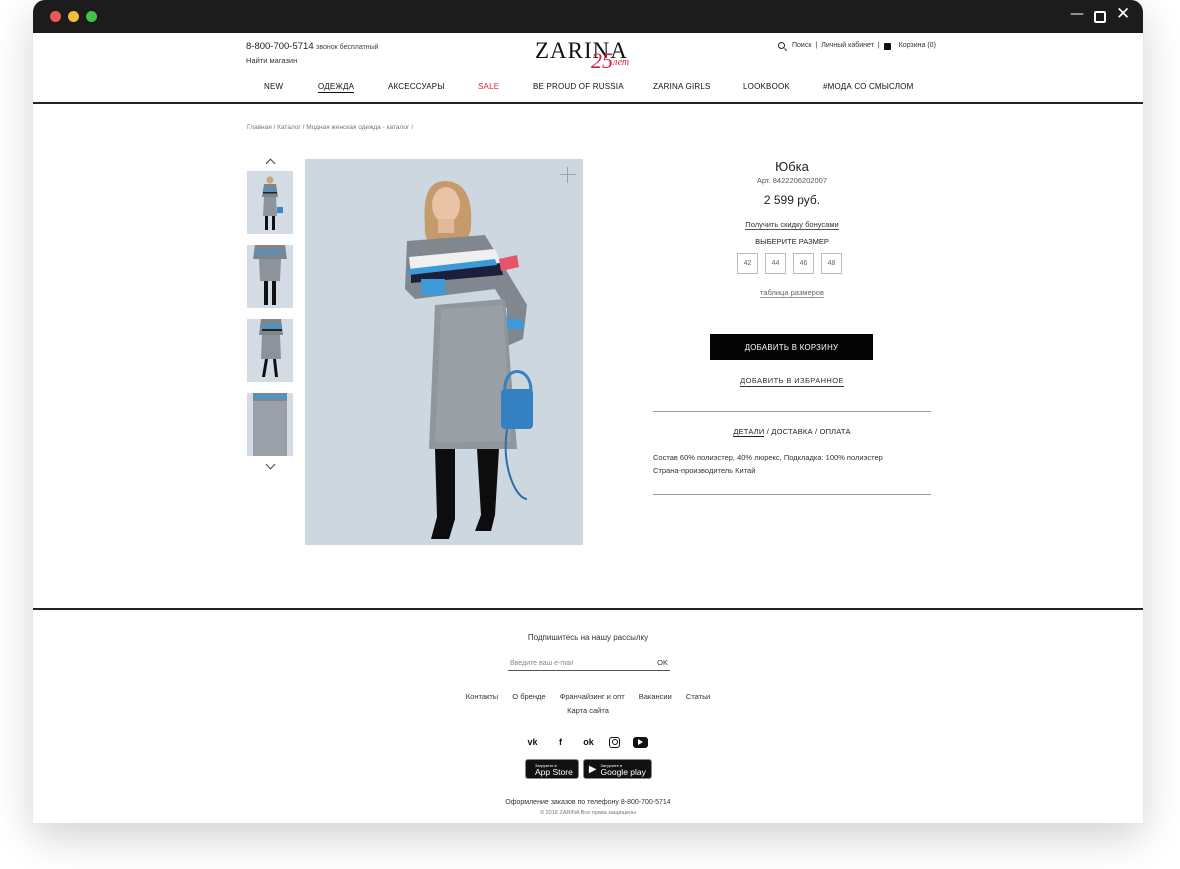 This screenshot has height=869, width=1180. Describe the element at coordinates (528, 696) in the screenshot. I see `footer-link-about: О бренде` at that location.